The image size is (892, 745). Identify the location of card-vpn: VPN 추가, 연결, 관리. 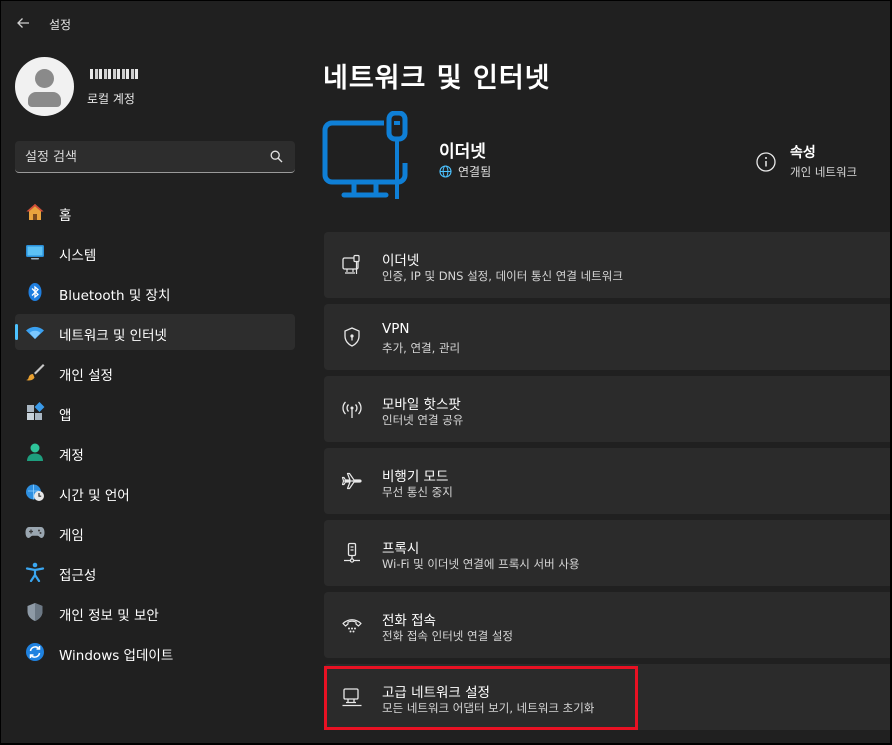
(608, 337).